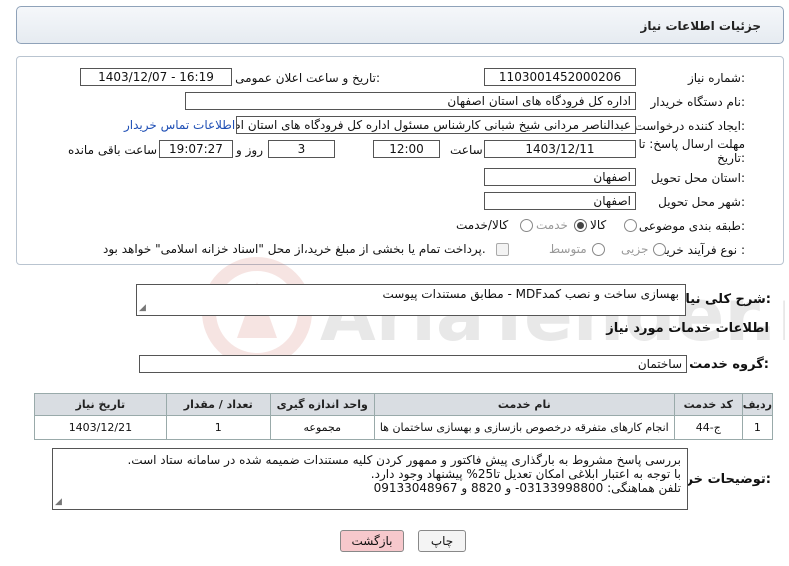 This screenshot has height=566, width=789. I want to click on buyer-org-label: نام دستگاه خریدار:, so click(698, 102).